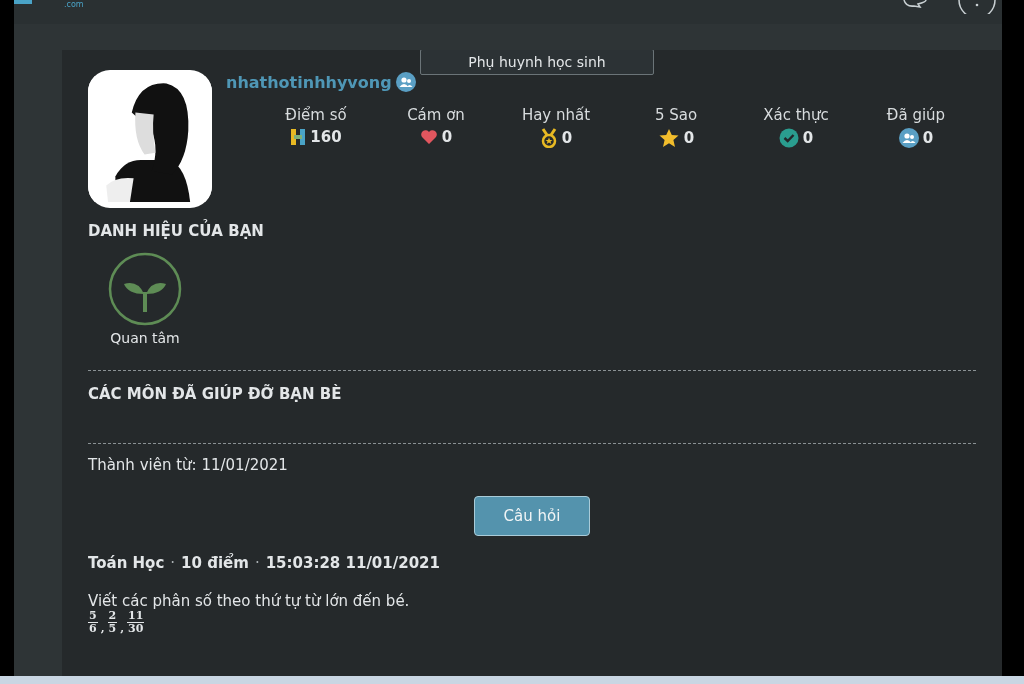  What do you see at coordinates (74, 5) in the screenshot?
I see `logo-text: .com` at bounding box center [74, 5].